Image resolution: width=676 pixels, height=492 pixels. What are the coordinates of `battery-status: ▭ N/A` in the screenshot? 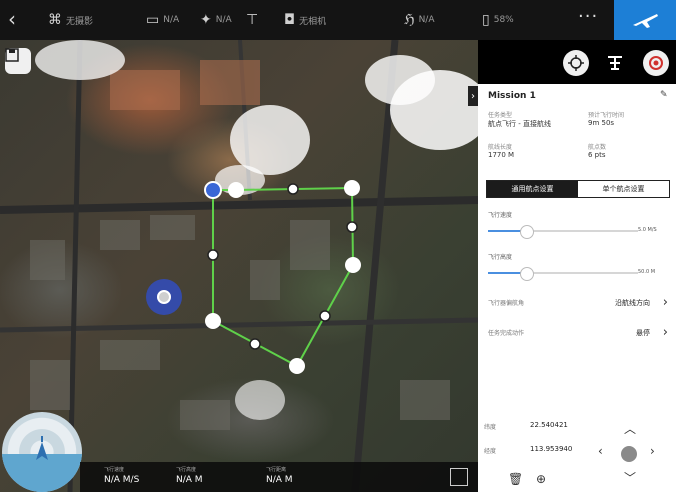 It's located at (162, 20).